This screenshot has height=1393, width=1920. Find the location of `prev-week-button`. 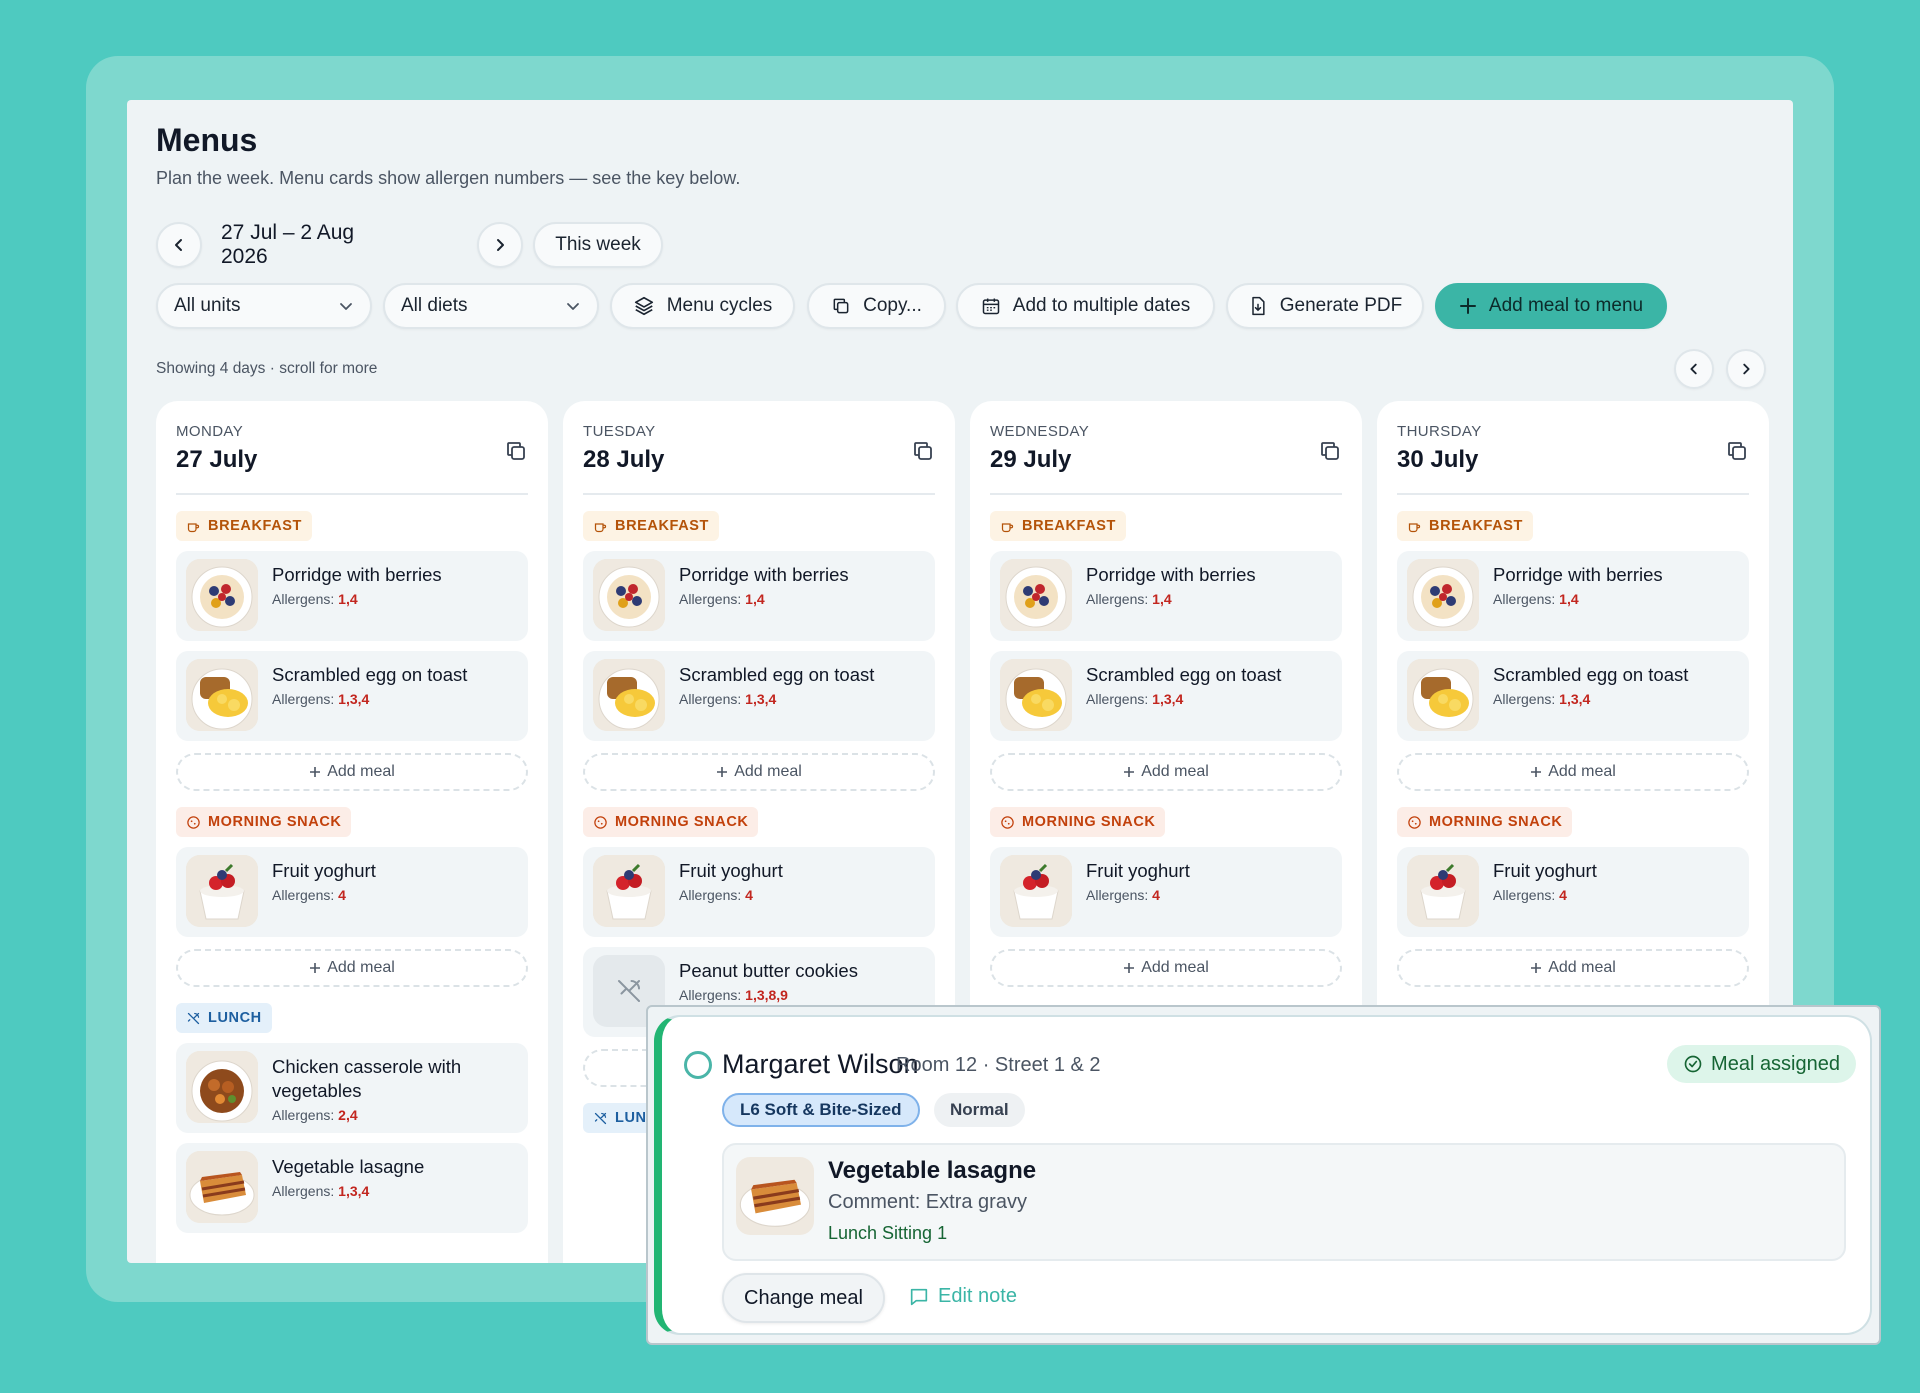

prev-week-button is located at coordinates (179, 245).